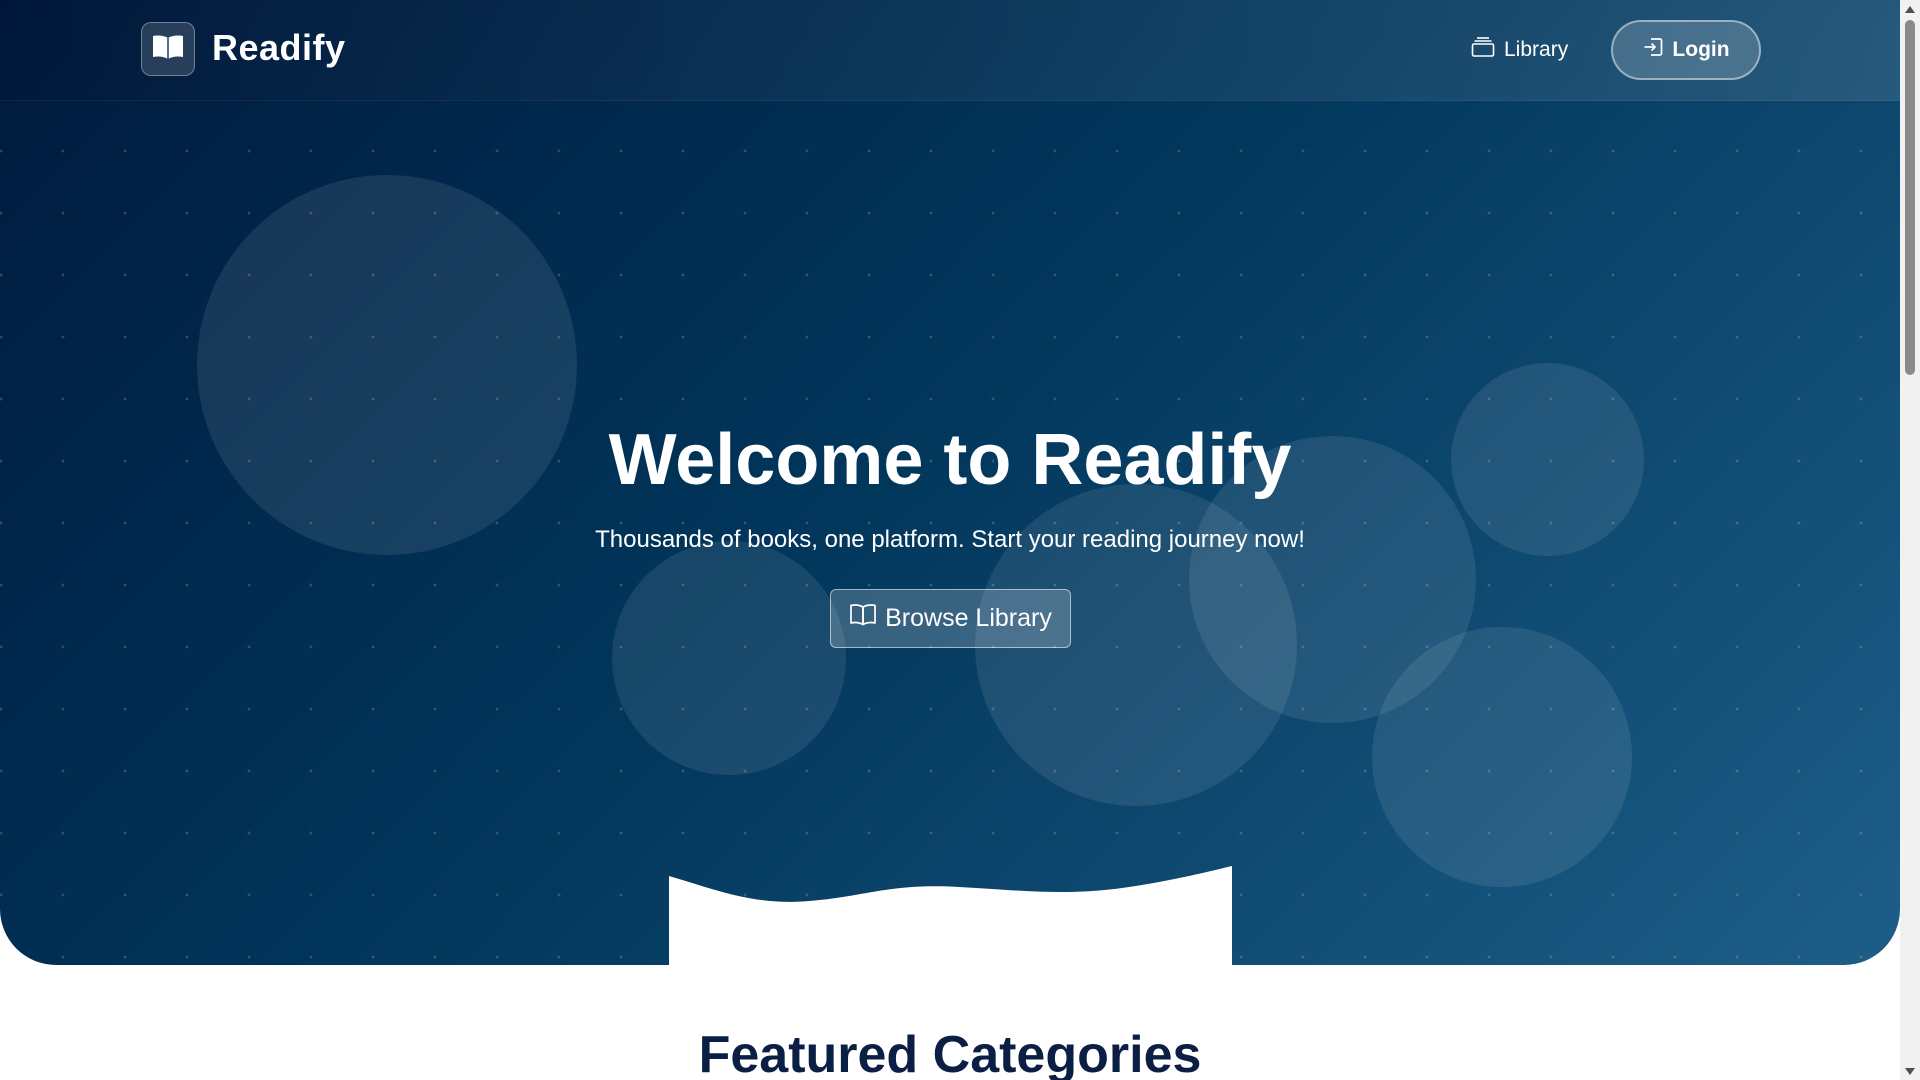  Describe the element at coordinates (950, 460) in the screenshot. I see `hero-title: Welcome to Readify` at that location.